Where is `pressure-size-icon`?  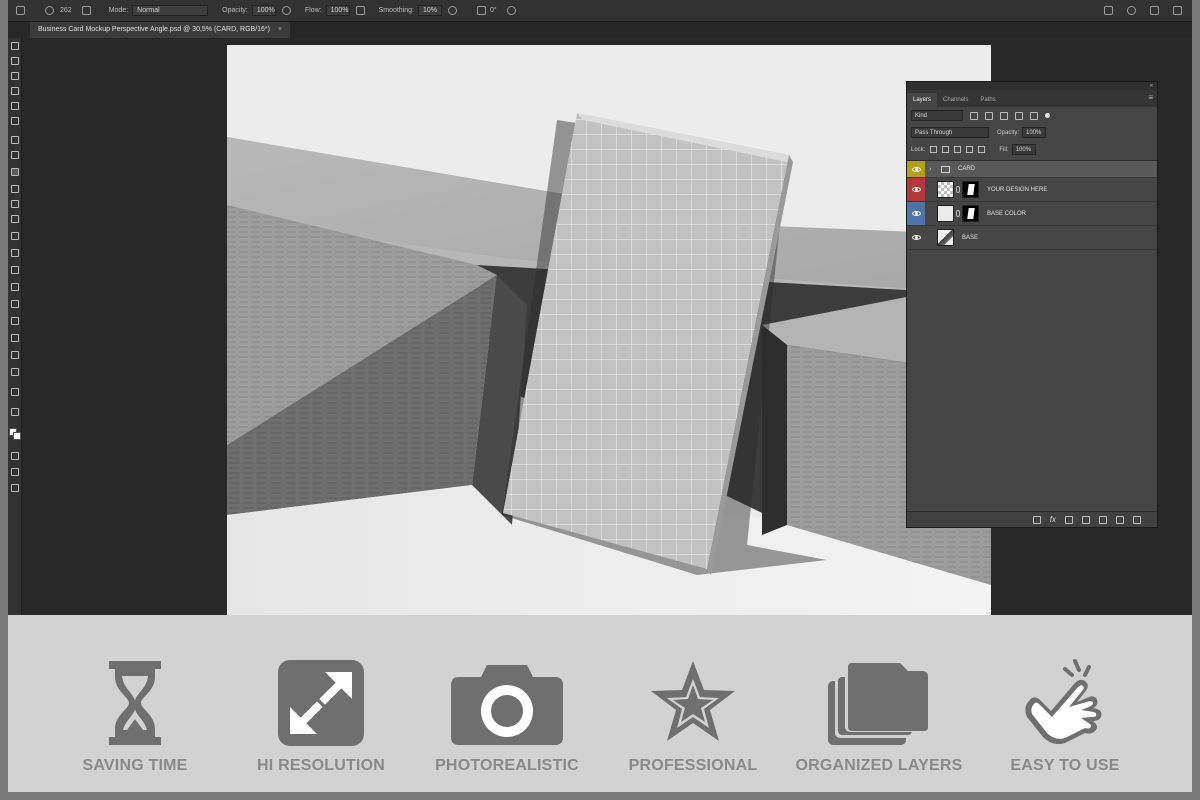 pressure-size-icon is located at coordinates (511, 10).